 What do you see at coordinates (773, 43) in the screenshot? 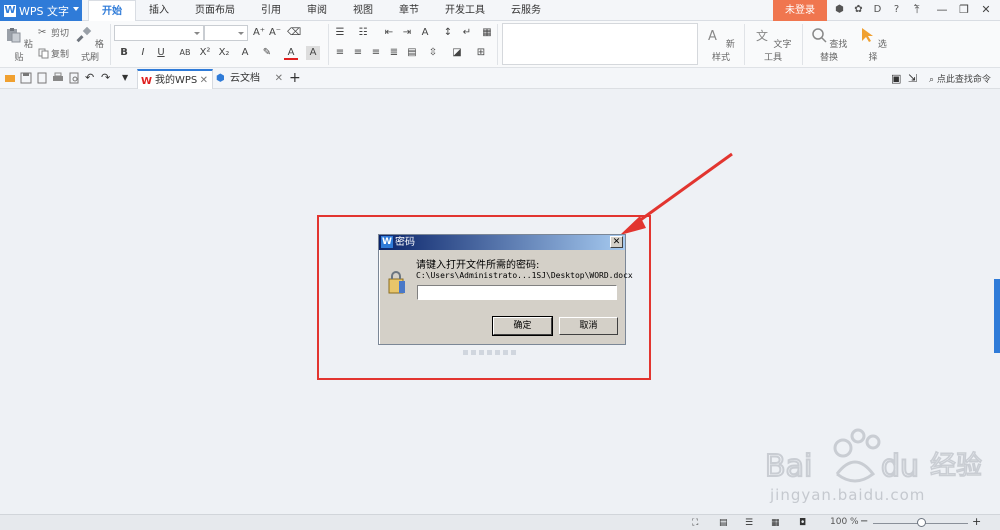
I see `text-tools-button: 文 文字工具` at bounding box center [773, 43].